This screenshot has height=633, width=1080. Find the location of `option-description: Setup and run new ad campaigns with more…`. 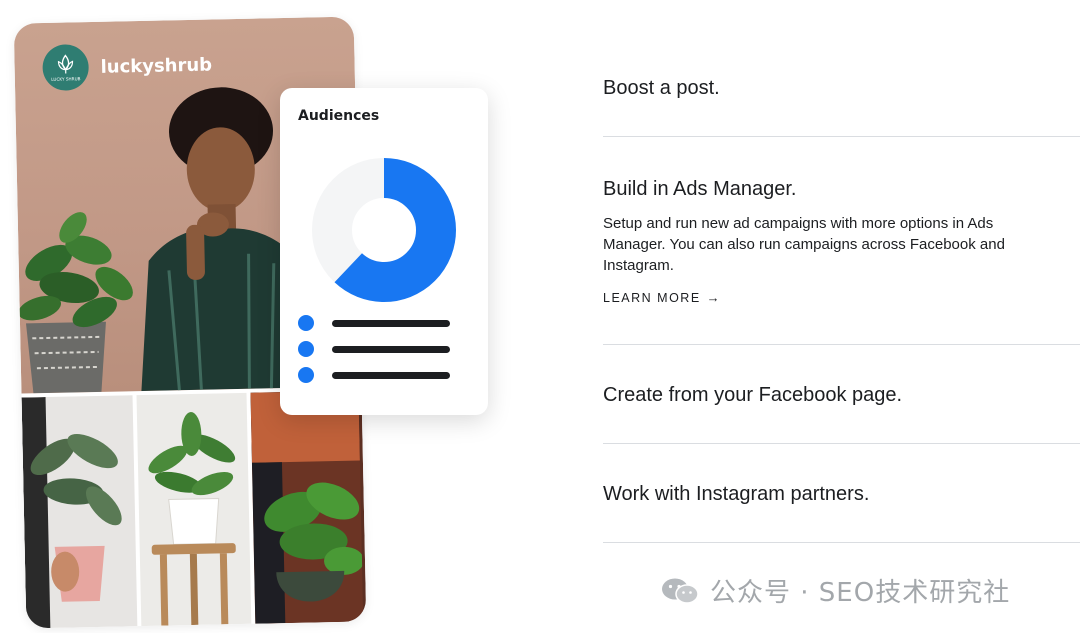

option-description: Setup and run new ad campaigns with more… is located at coordinates (804, 244).